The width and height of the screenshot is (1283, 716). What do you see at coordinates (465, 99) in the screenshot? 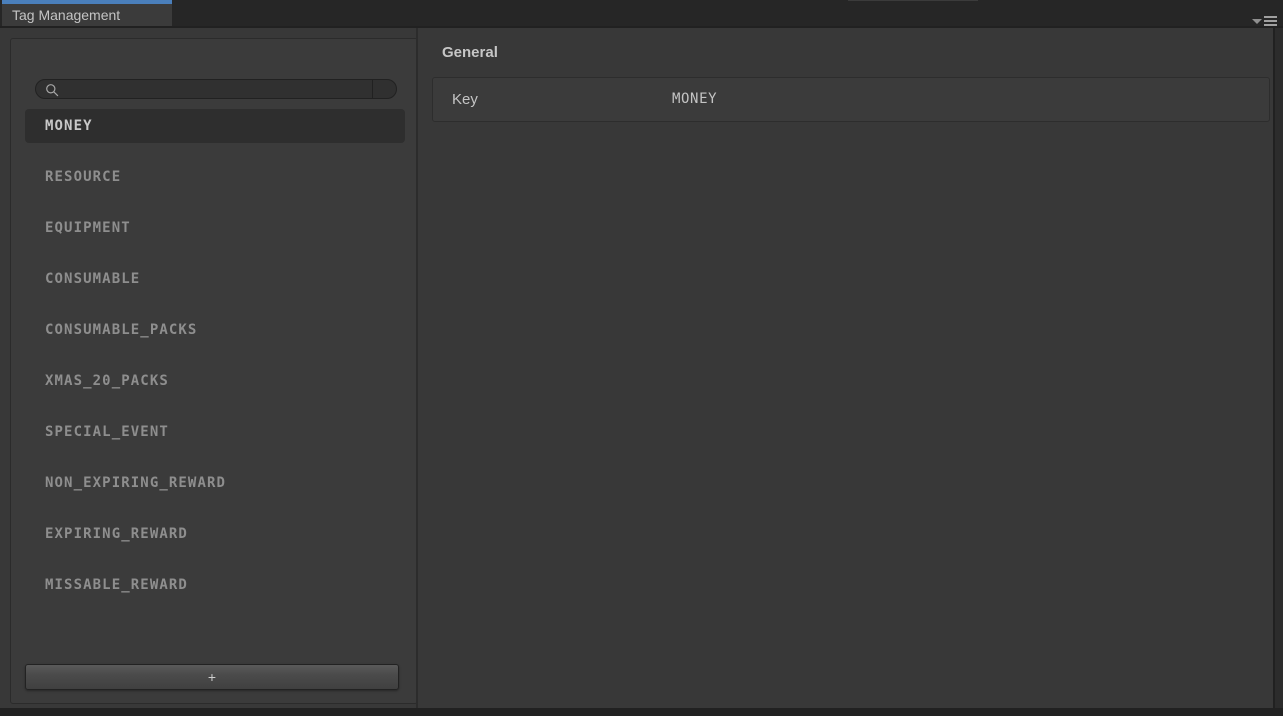
I see `field-label-key: Key` at bounding box center [465, 99].